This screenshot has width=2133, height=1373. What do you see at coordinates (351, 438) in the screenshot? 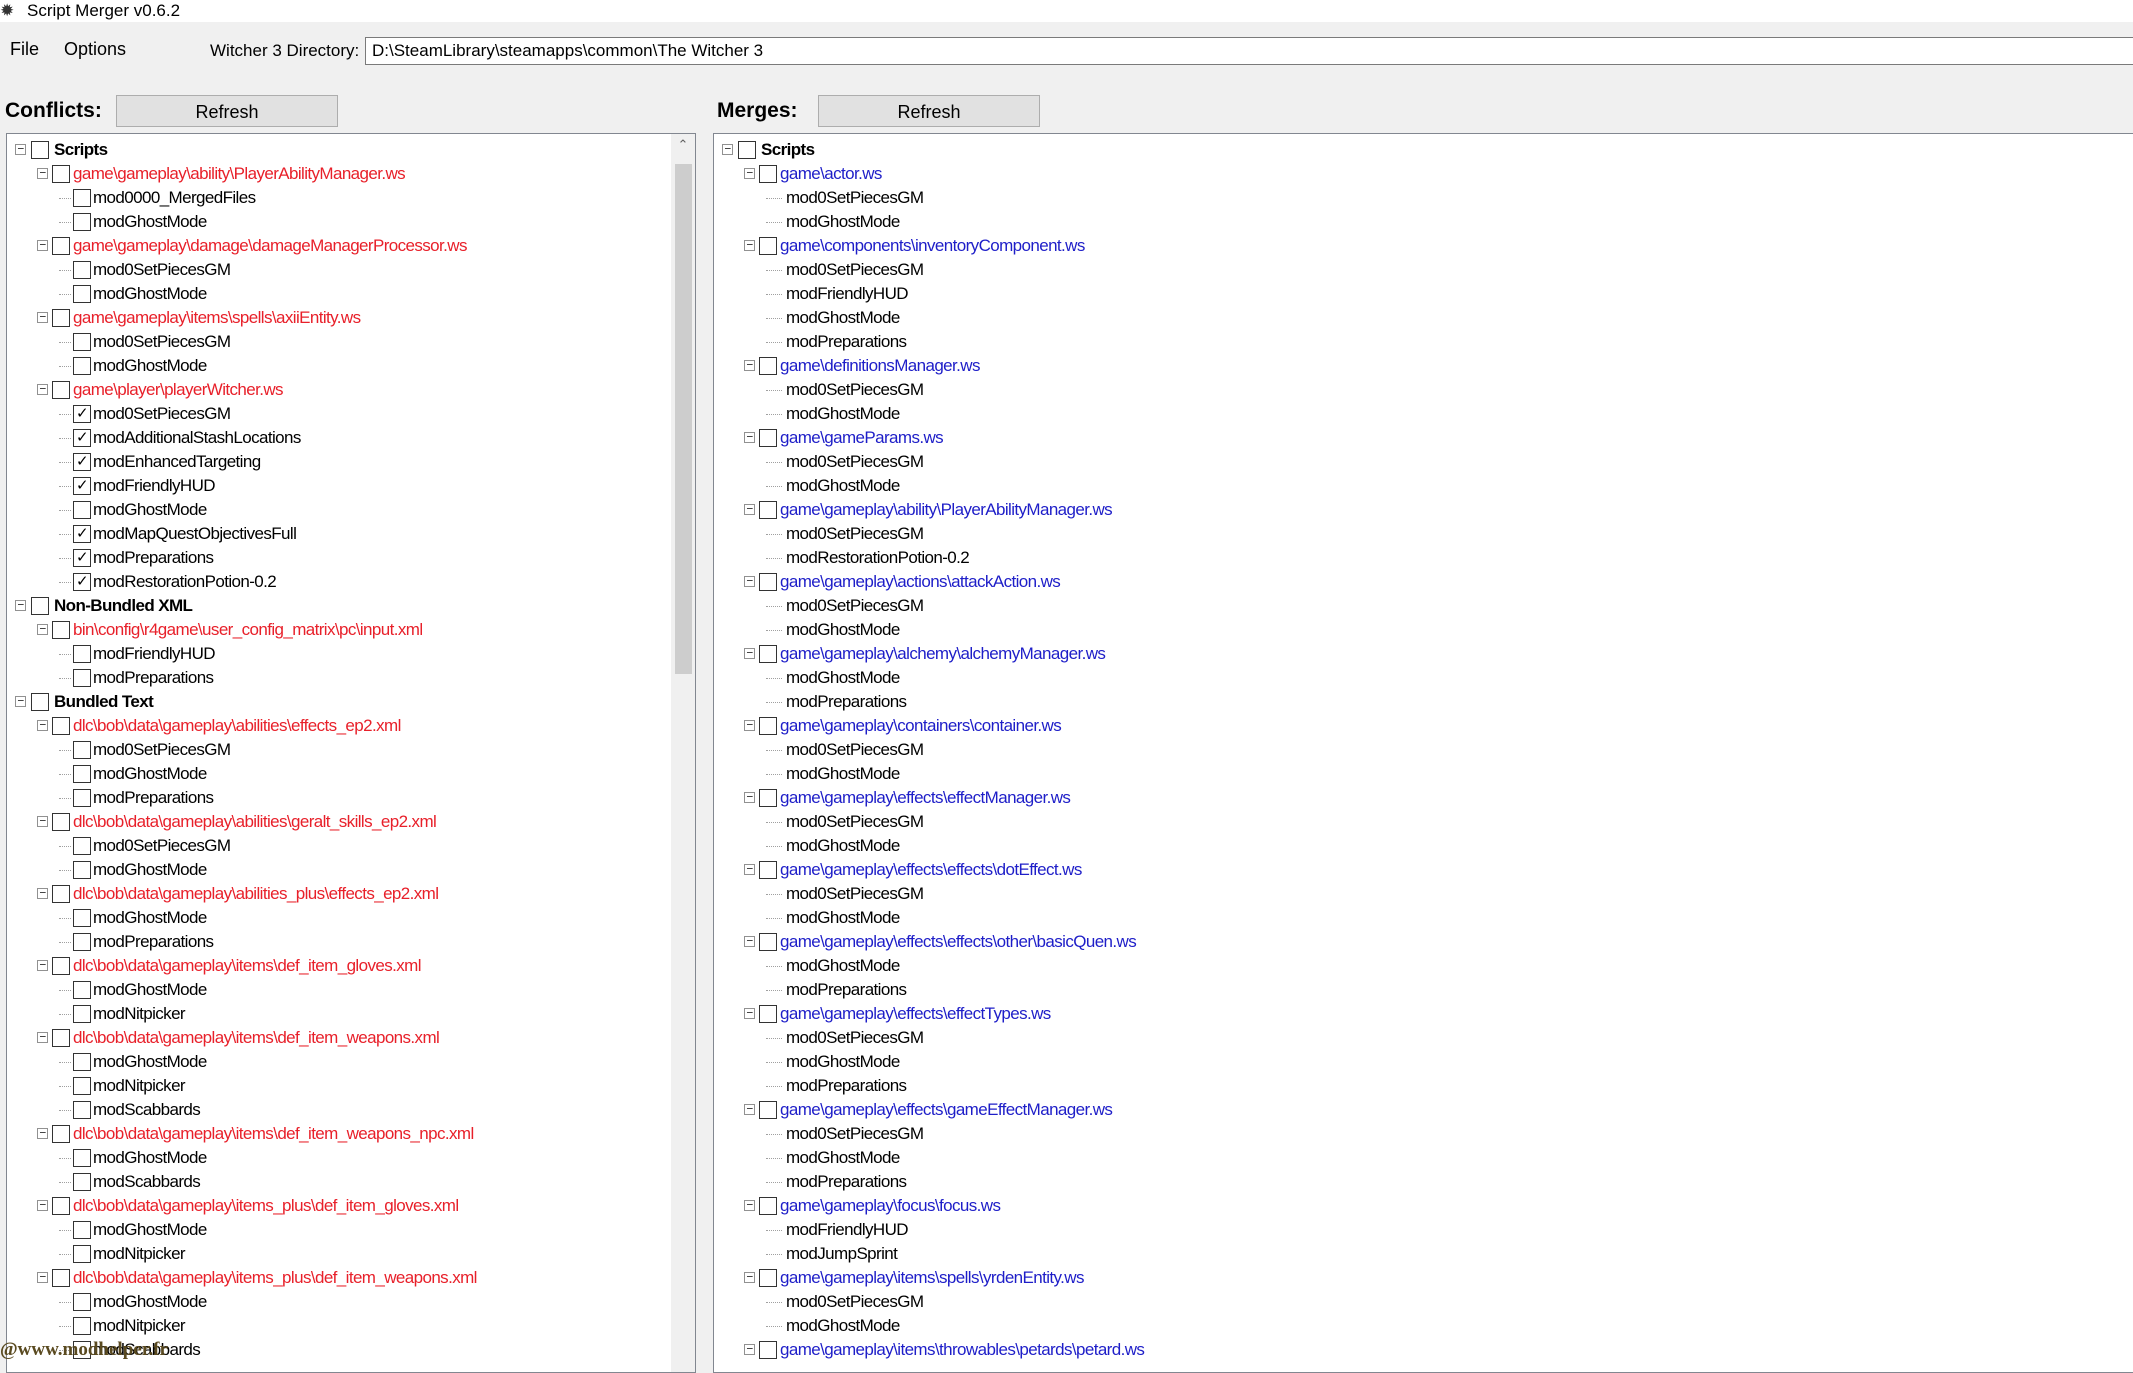
I see `tree-row-level-2: ✓ modAdditionalStashLocations` at bounding box center [351, 438].